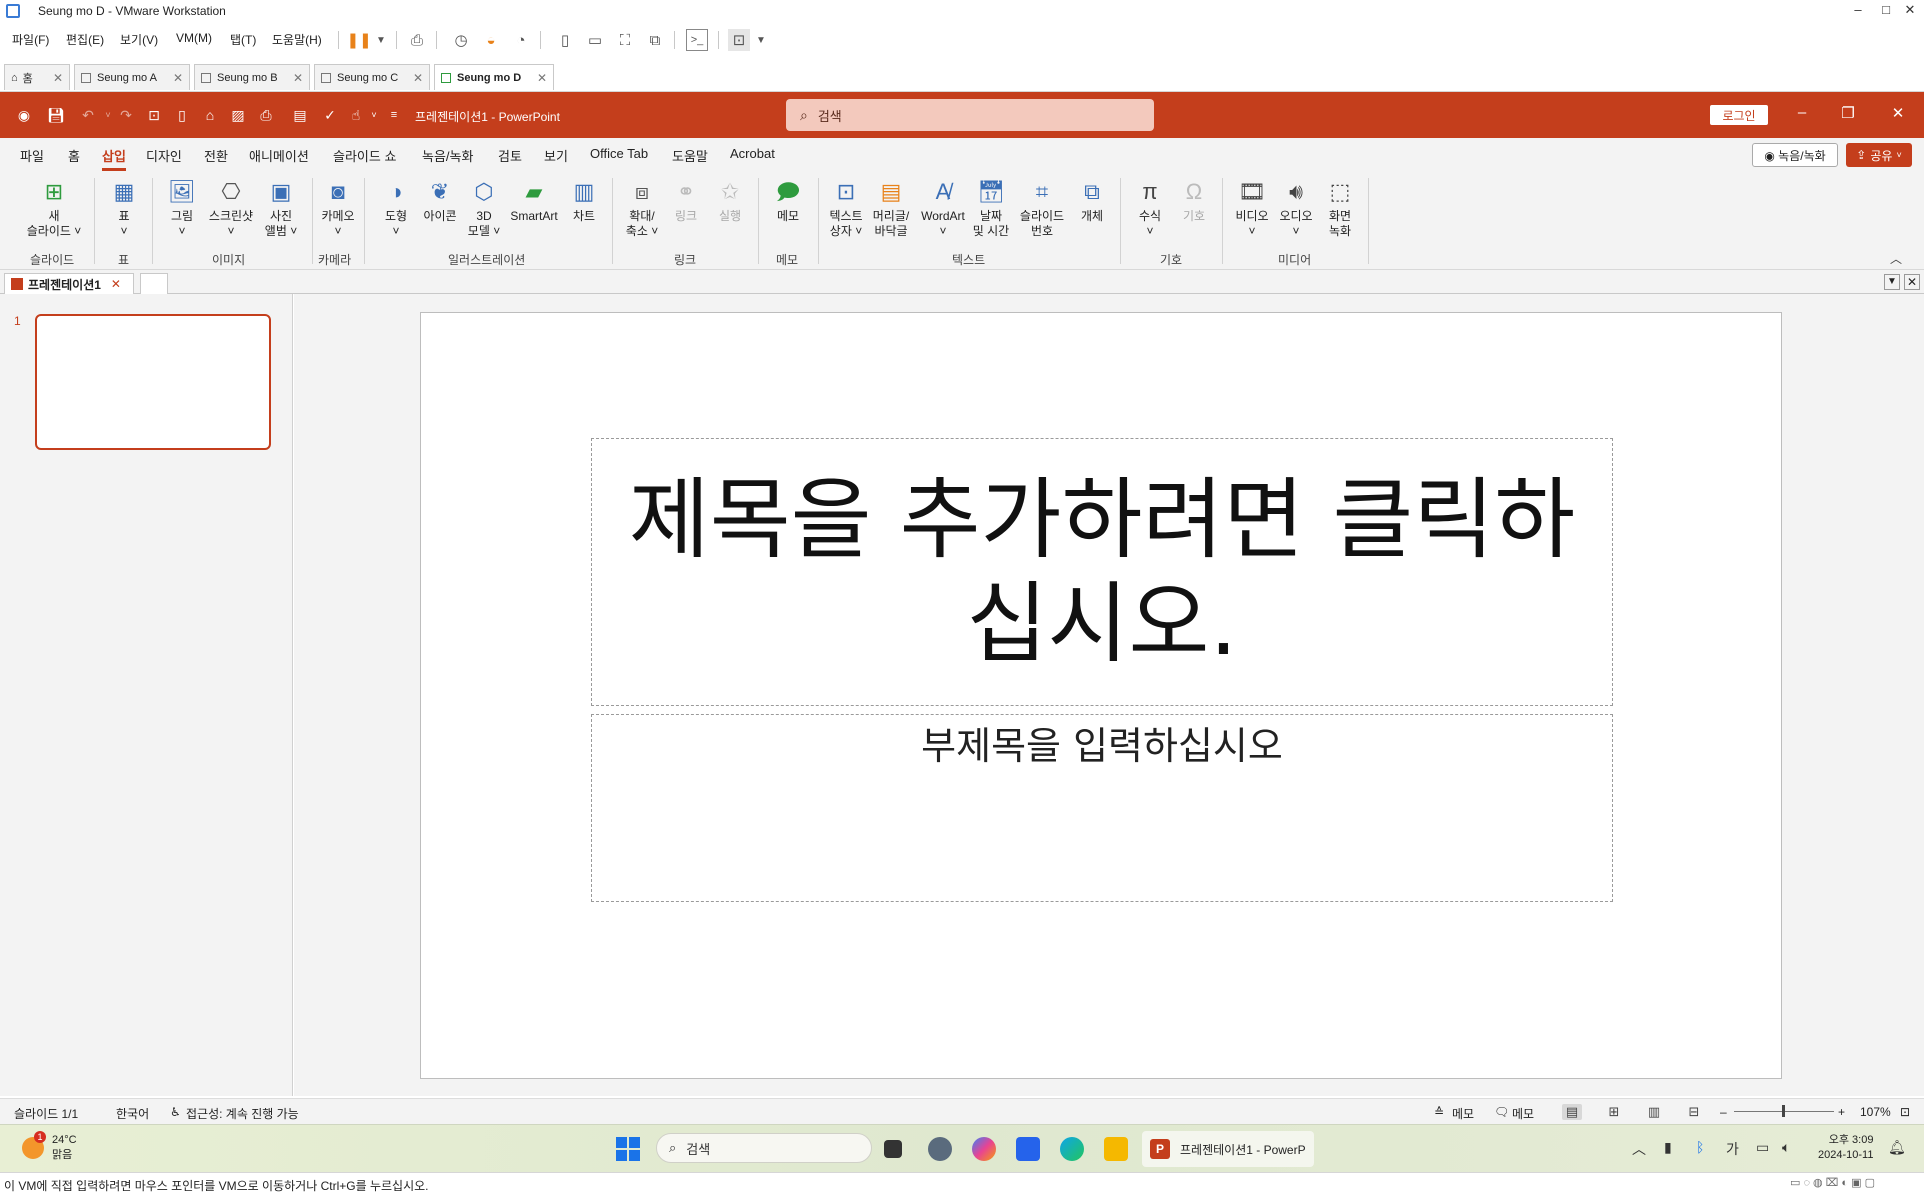 This screenshot has height=1193, width=1924. I want to click on thumbnail-bar-icon: ▭, so click(595, 40).